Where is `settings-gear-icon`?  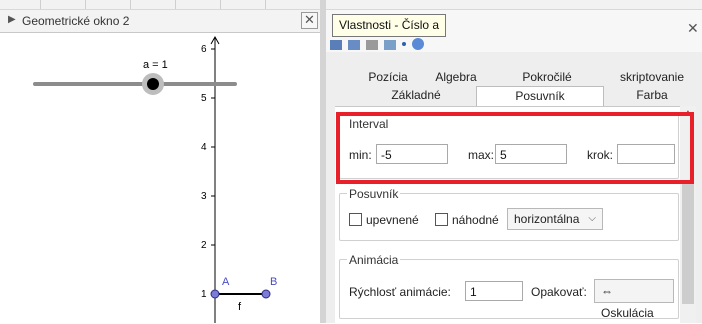 settings-gear-icon is located at coordinates (418, 44).